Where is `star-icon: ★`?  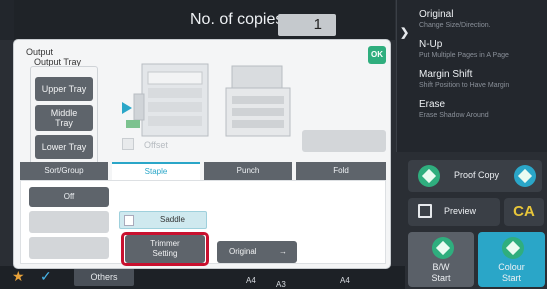
star-icon: ★ is located at coordinates (18, 276).